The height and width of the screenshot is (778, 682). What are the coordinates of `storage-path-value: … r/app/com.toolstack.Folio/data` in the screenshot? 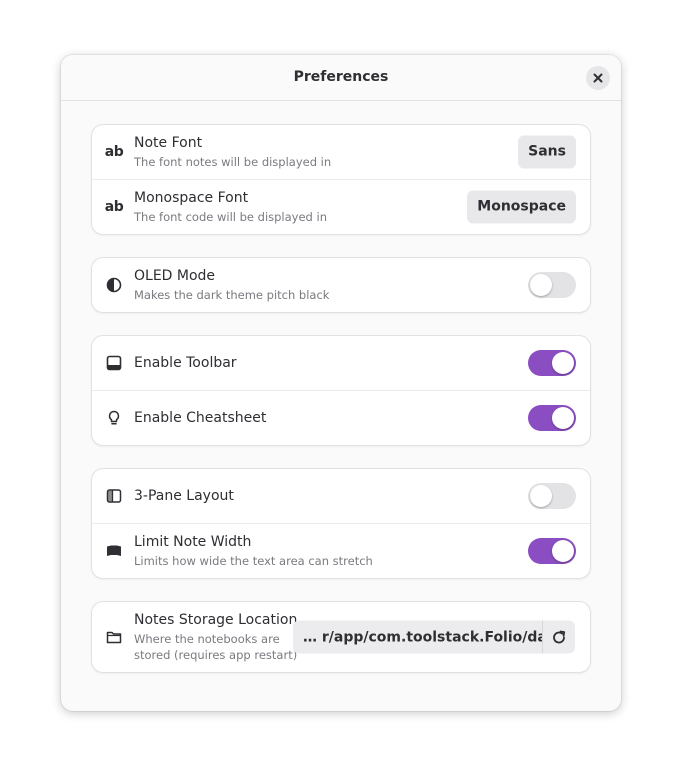 It's located at (417, 637).